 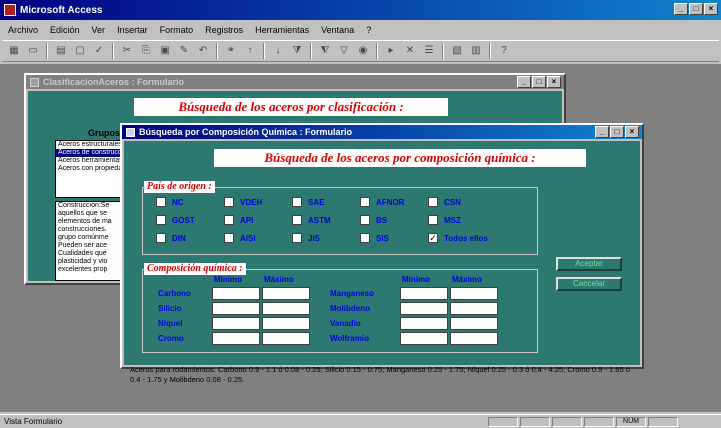 I want to click on app-maximize-button: □, so click(x=696, y=9).